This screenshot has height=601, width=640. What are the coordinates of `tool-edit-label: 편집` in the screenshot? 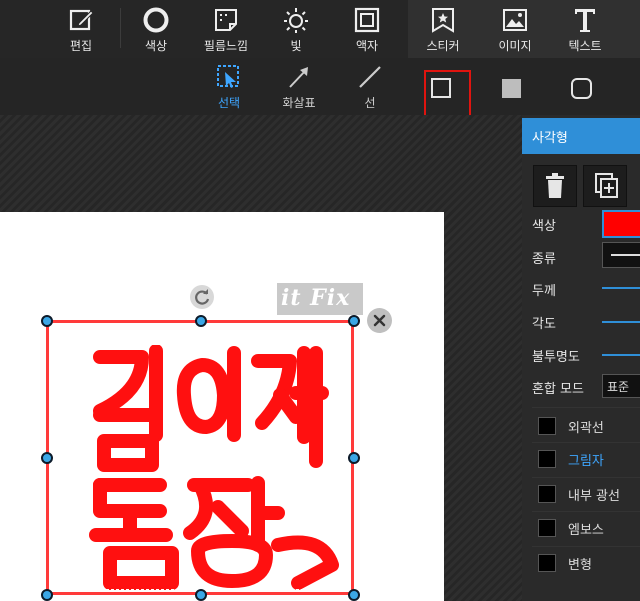 It's located at (81, 46).